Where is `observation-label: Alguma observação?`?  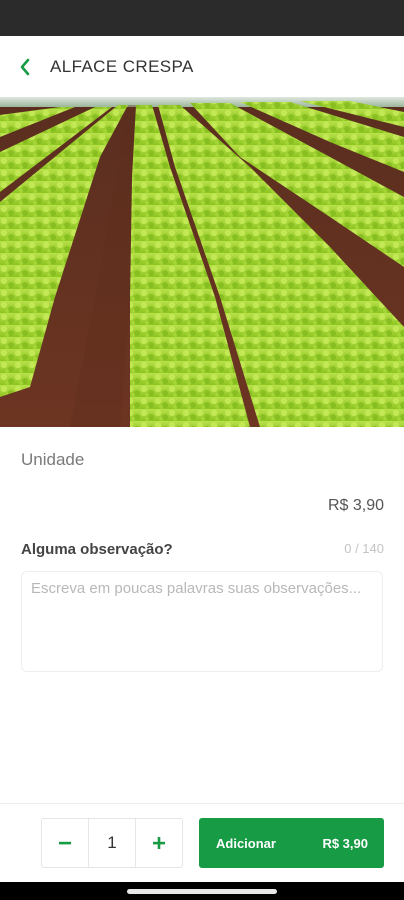
observation-label: Alguma observação? is located at coordinates (97, 549).